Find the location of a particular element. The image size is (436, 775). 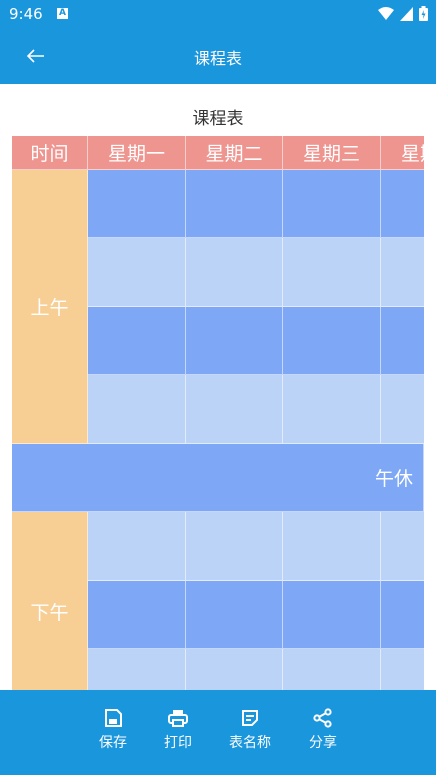

rename-icon is located at coordinates (250, 718).